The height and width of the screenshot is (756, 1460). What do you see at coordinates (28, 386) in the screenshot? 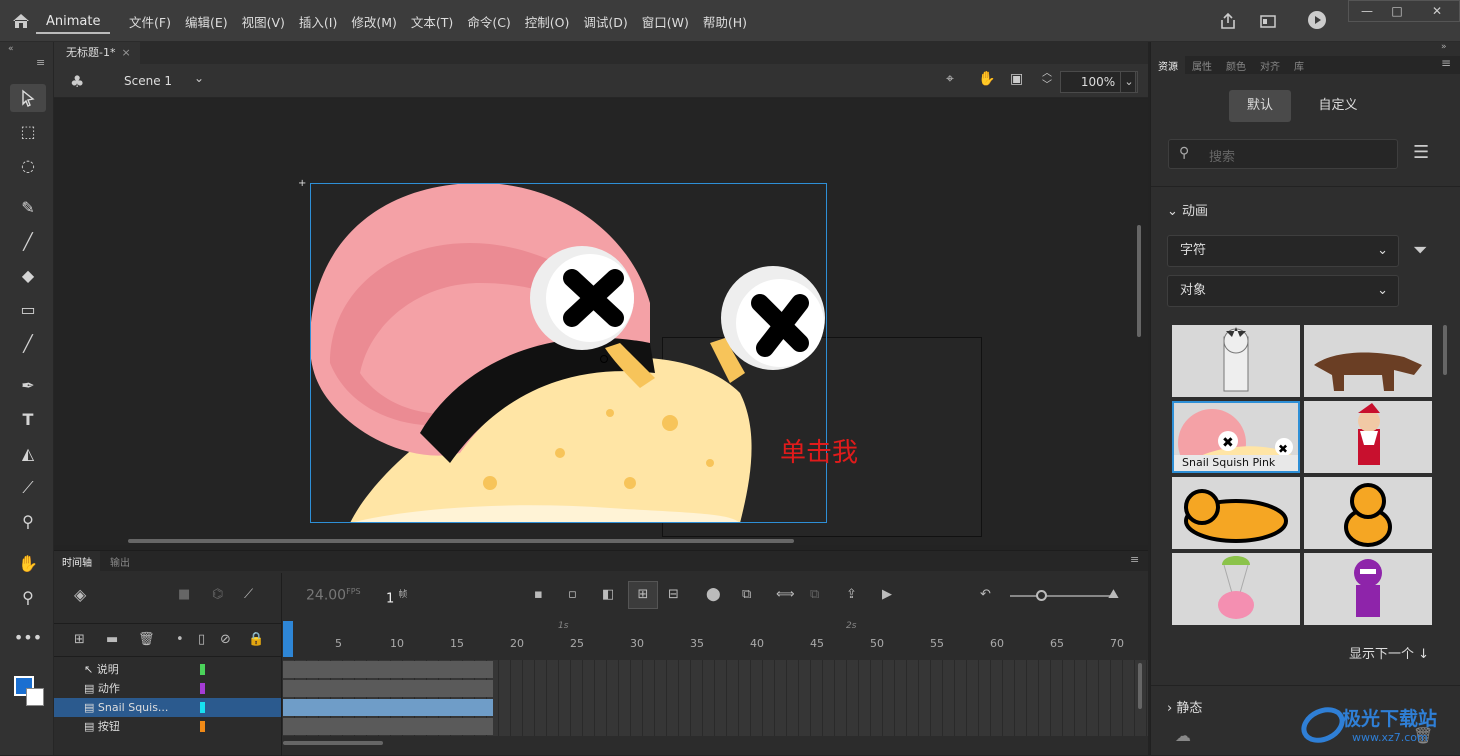
I see `pen-tool-icon: ✒` at bounding box center [28, 386].